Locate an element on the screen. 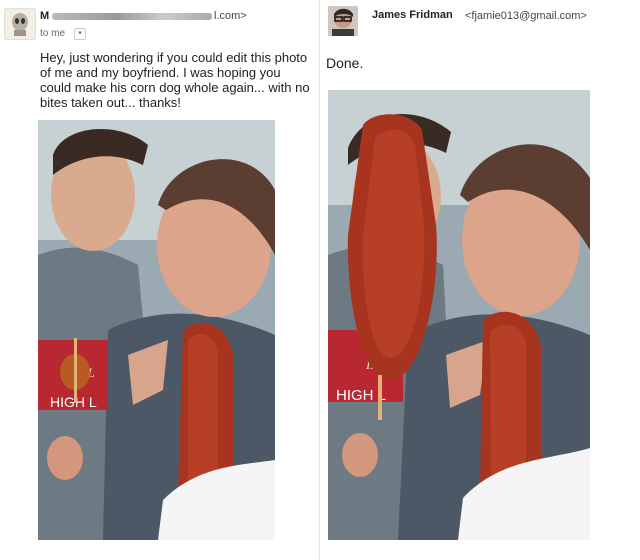 This screenshot has width=640, height=560. sender-email-domain: l.com> is located at coordinates (230, 16).